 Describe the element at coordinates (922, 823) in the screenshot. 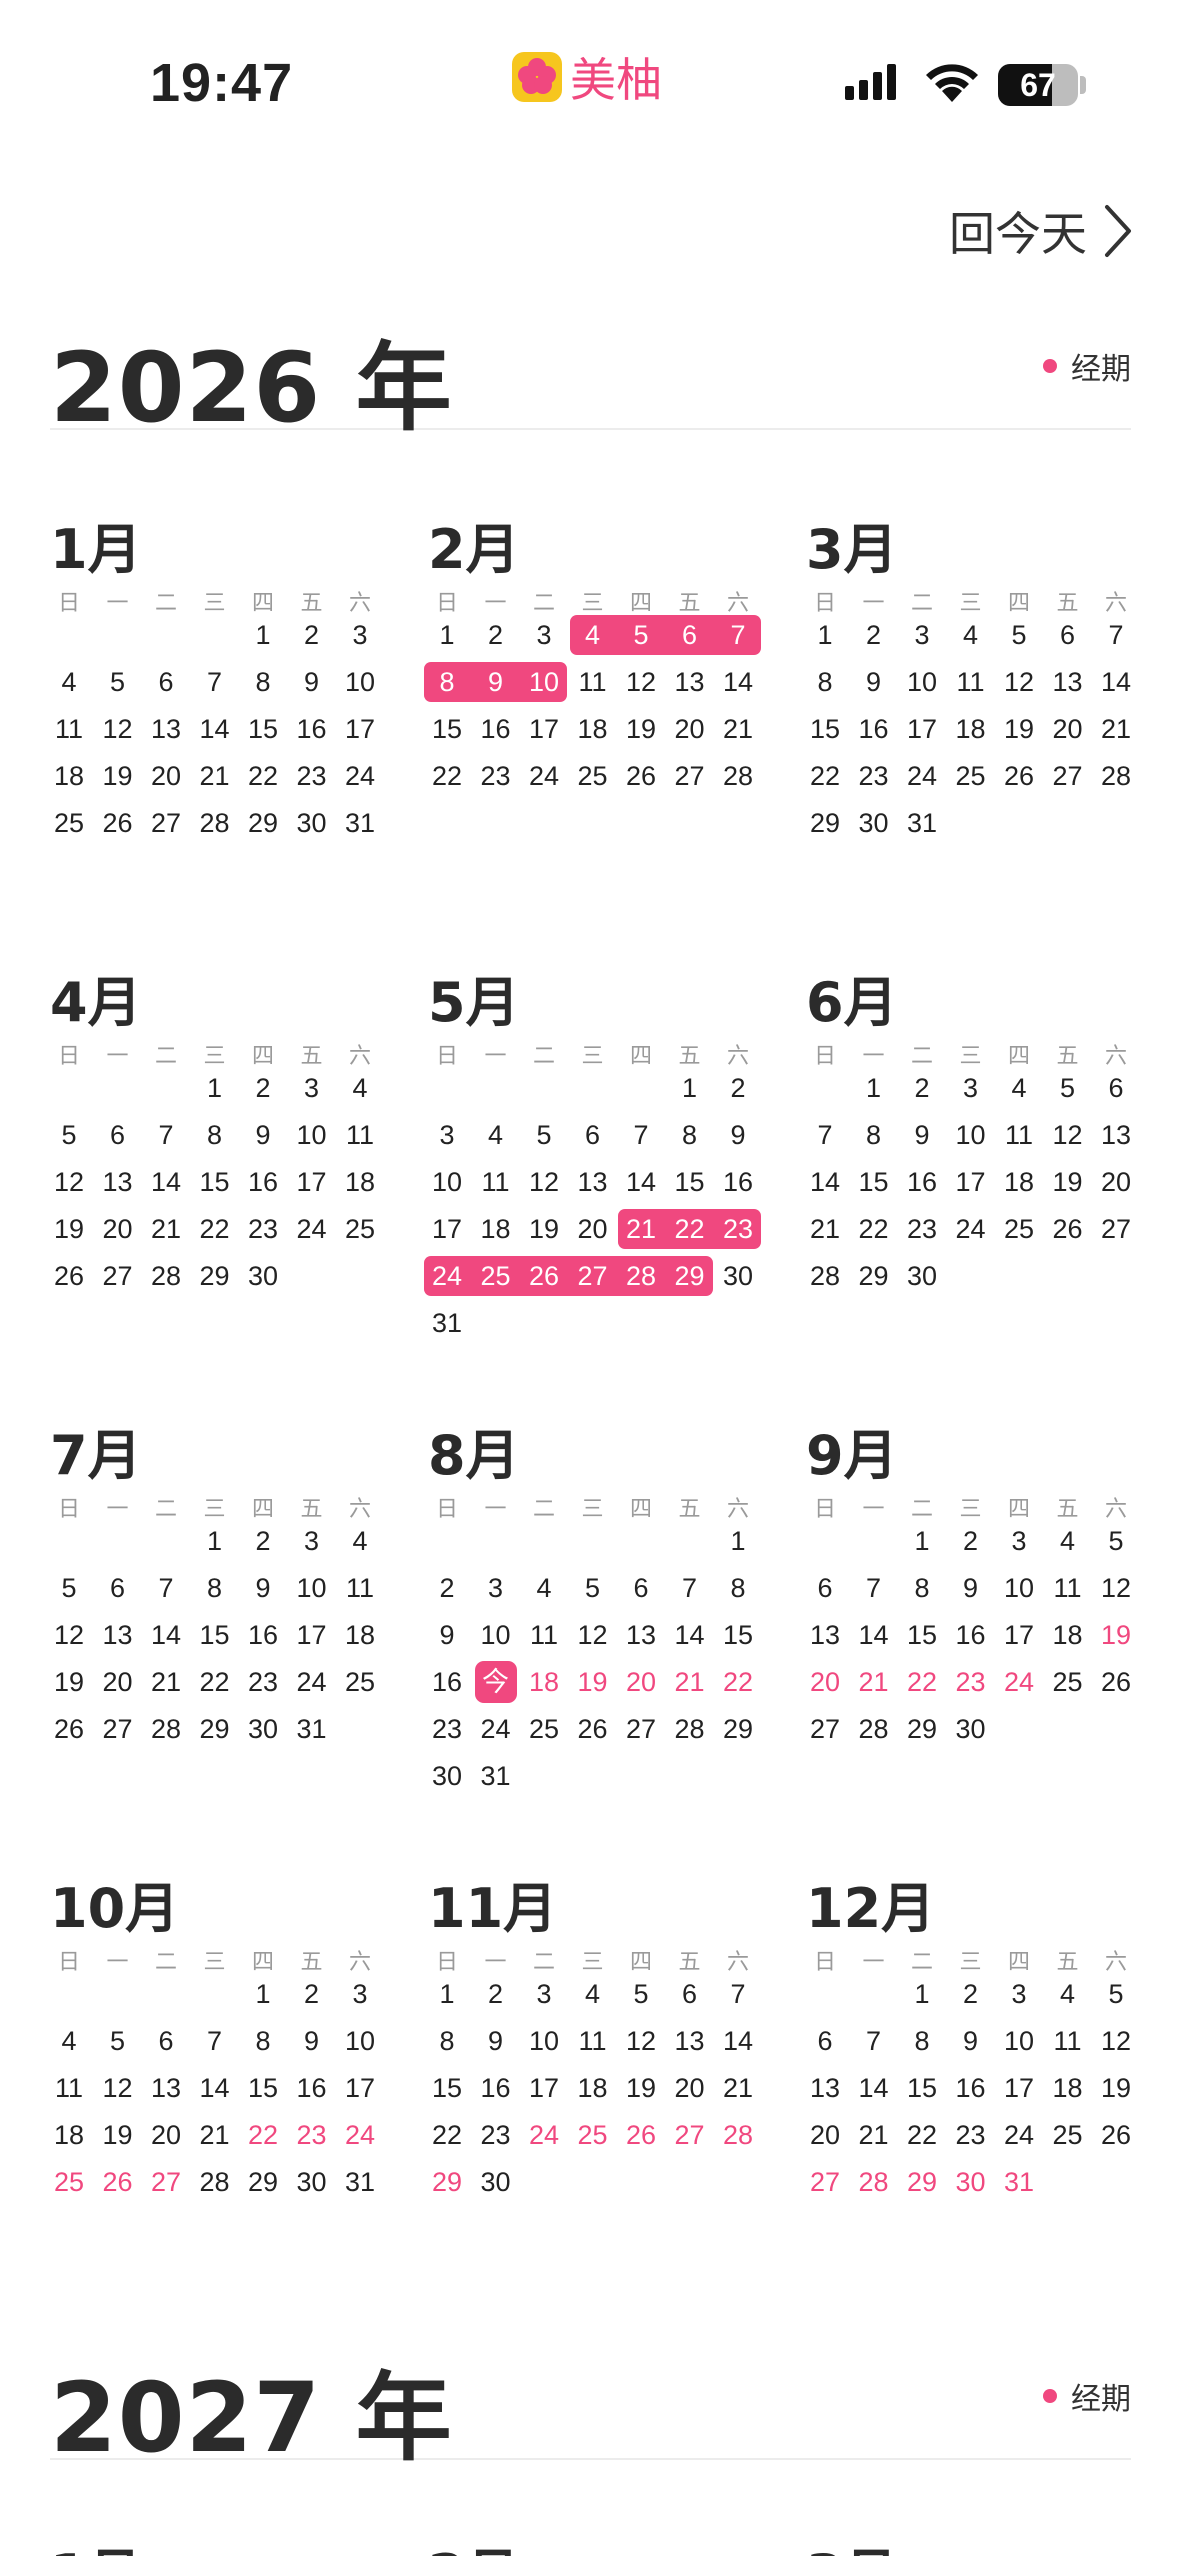

I see `day-cell: 31` at that location.